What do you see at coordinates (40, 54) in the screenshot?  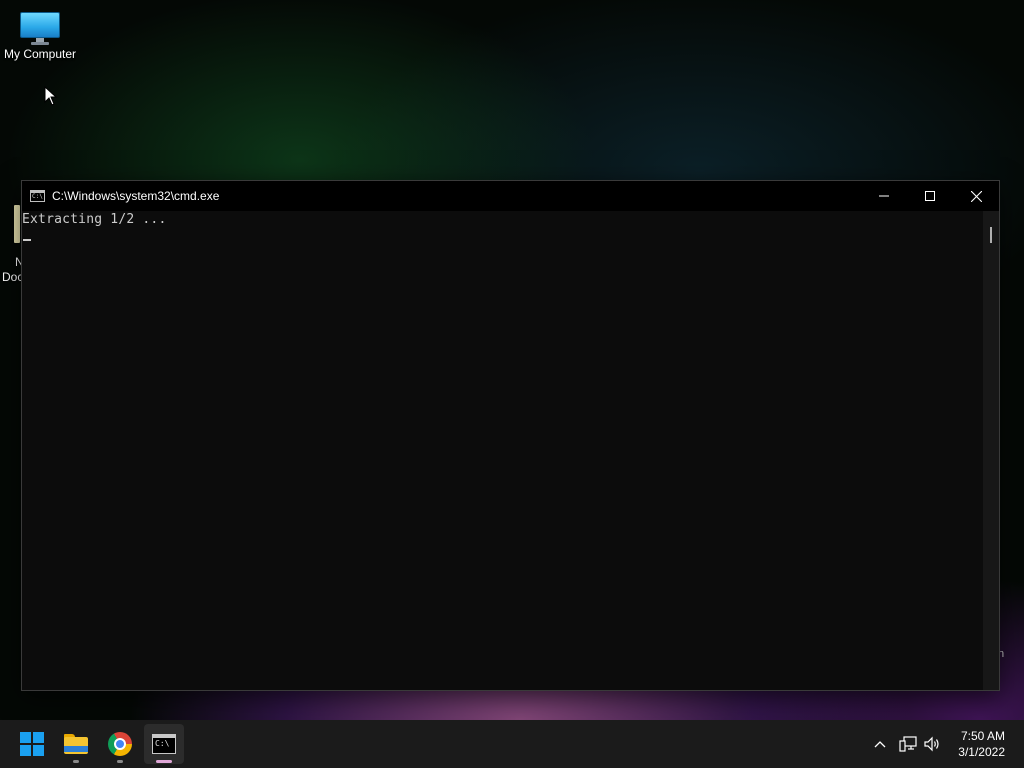 I see `desktop-icon-label: My Computer` at bounding box center [40, 54].